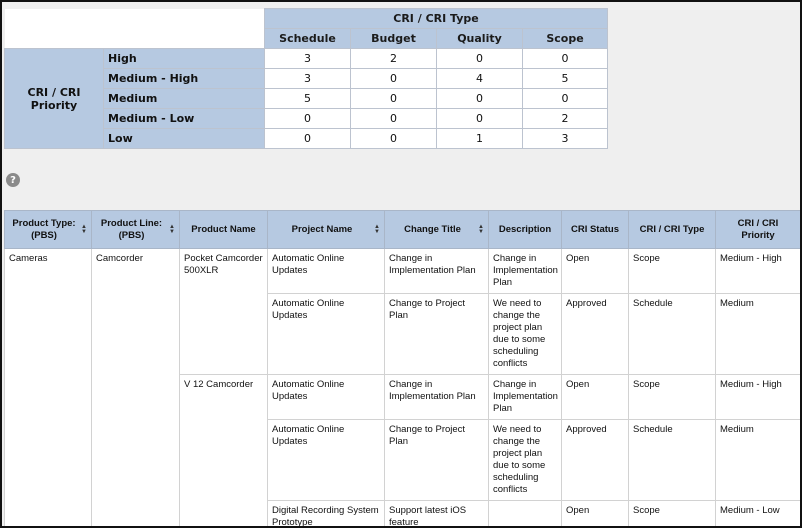  Describe the element at coordinates (184, 78) in the screenshot. I see `pivot-row-label: Medium - High` at that location.